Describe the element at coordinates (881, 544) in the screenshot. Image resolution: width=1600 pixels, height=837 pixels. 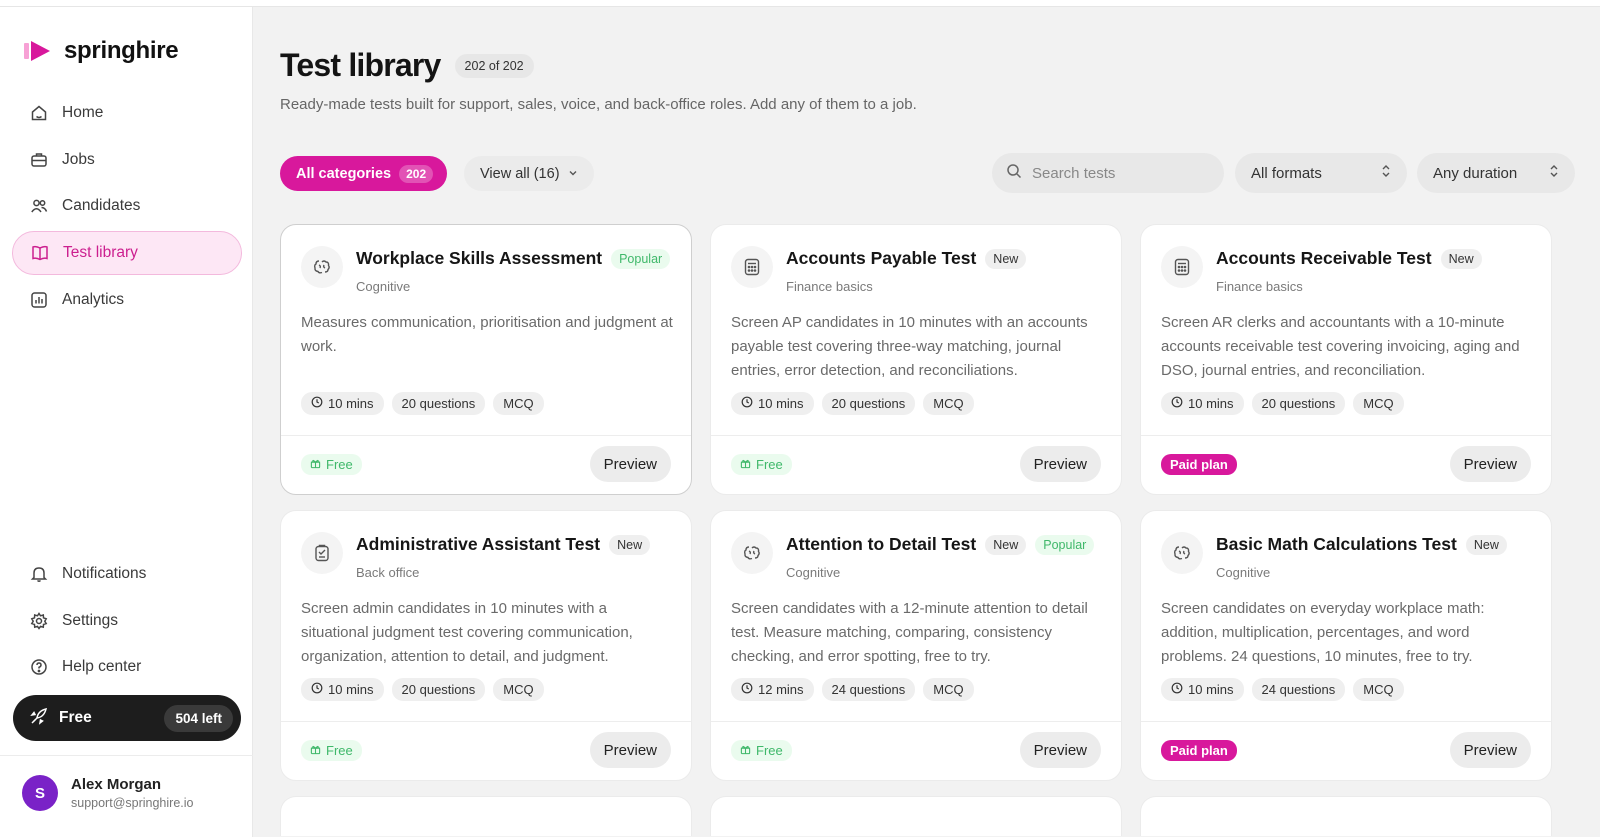
I see `card-title: Attention to Detail Test` at that location.